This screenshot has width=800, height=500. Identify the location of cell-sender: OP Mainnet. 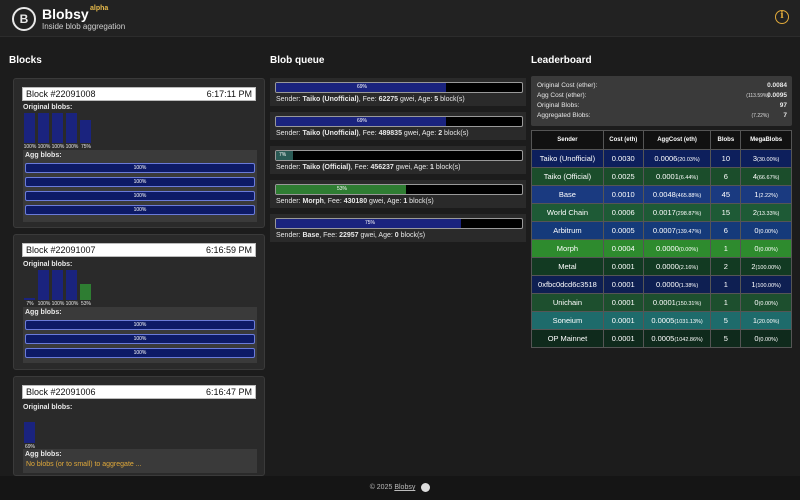
(567, 338).